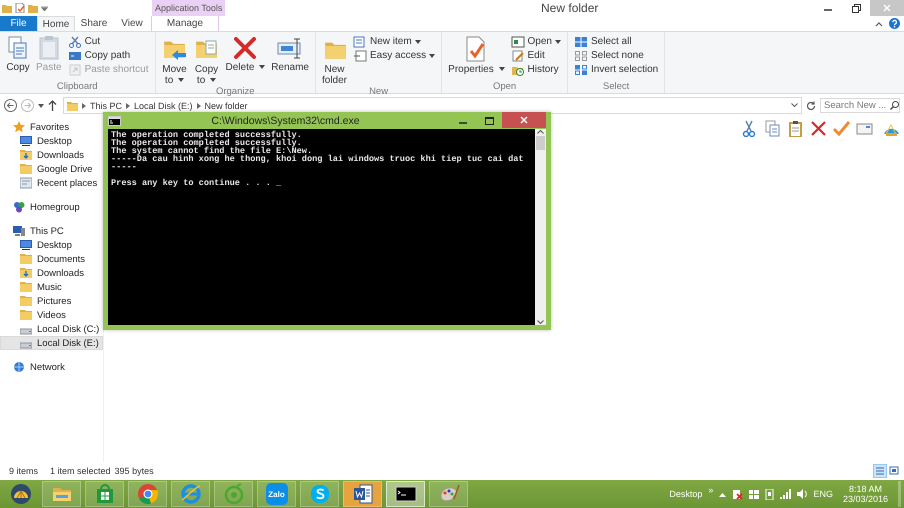 The image size is (904, 508). I want to click on nav-item: Pictures, so click(51, 301).